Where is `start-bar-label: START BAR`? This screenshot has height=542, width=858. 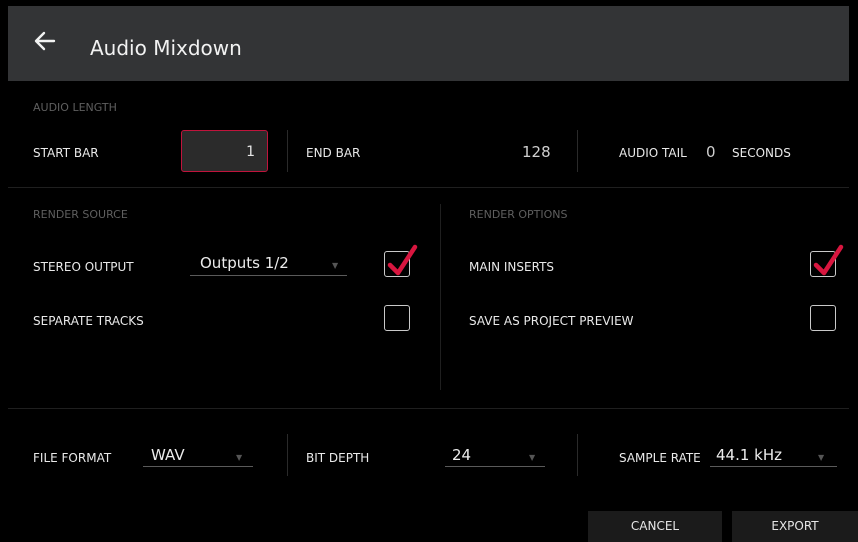
start-bar-label: START BAR is located at coordinates (66, 153).